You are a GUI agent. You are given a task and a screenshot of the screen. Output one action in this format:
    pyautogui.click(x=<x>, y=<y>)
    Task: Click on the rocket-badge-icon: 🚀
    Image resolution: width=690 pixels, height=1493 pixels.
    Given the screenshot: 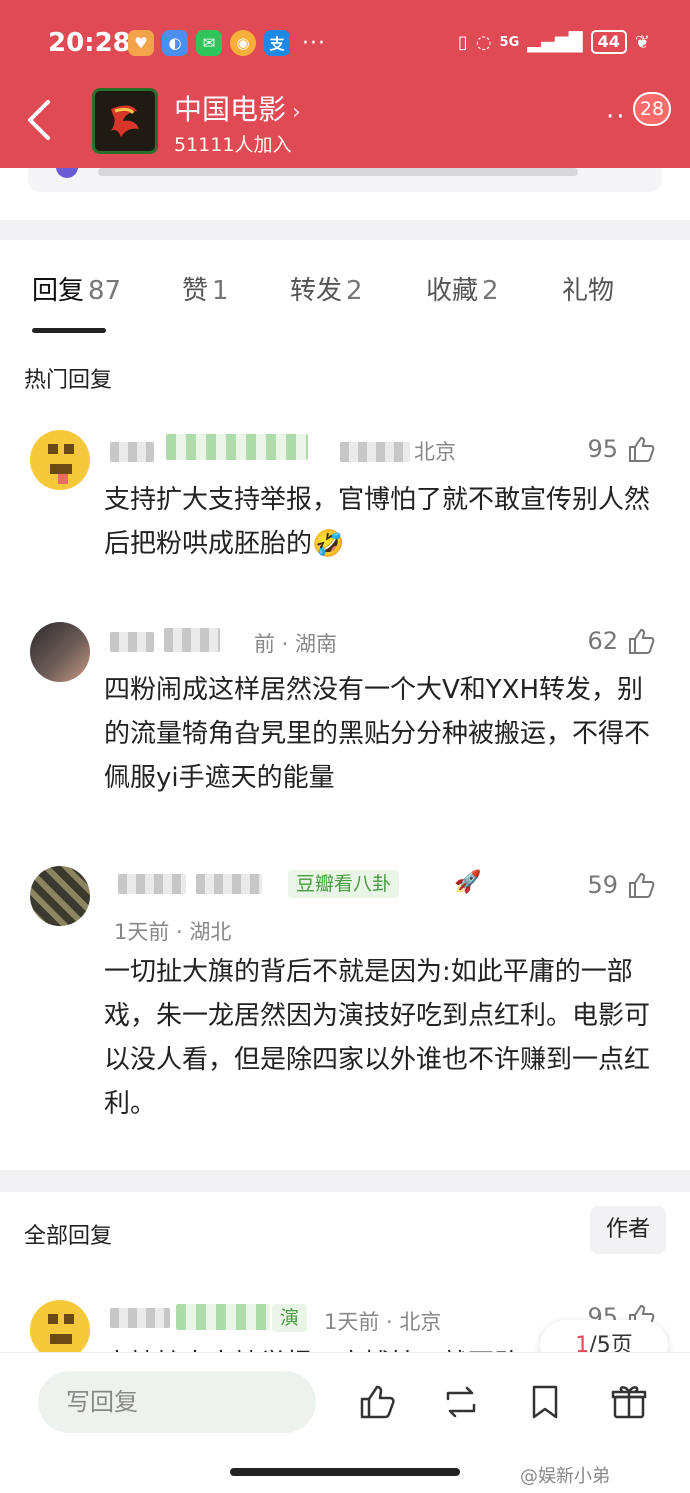 What is the action you would take?
    pyautogui.click(x=468, y=882)
    